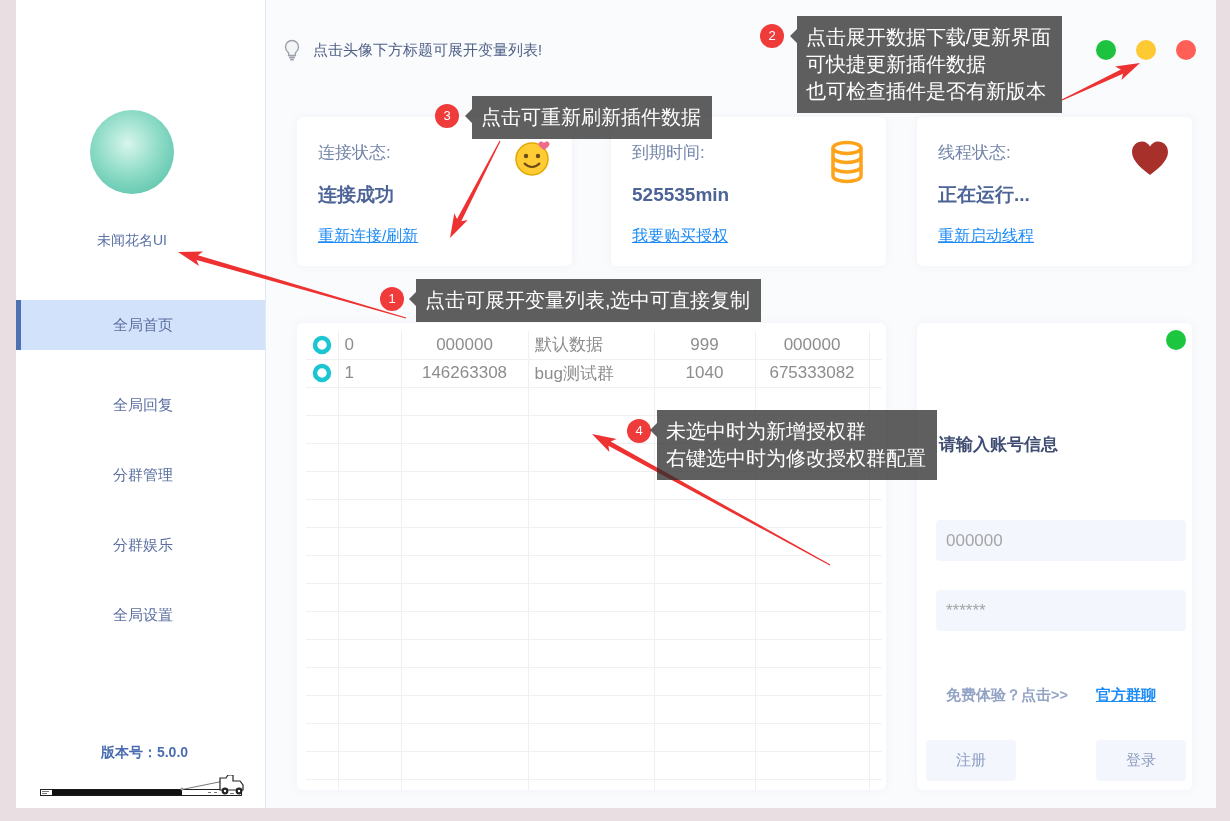  What do you see at coordinates (974, 153) in the screenshot?
I see `card-label: 线程状态:` at bounding box center [974, 153].